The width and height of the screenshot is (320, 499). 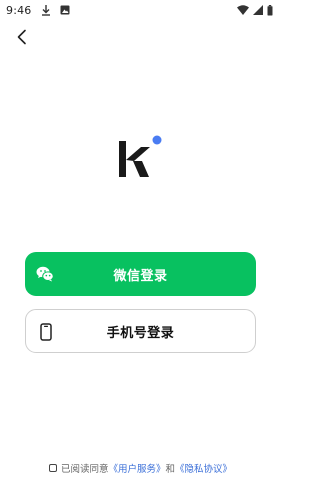 What do you see at coordinates (270, 10) in the screenshot?
I see `battery-icon` at bounding box center [270, 10].